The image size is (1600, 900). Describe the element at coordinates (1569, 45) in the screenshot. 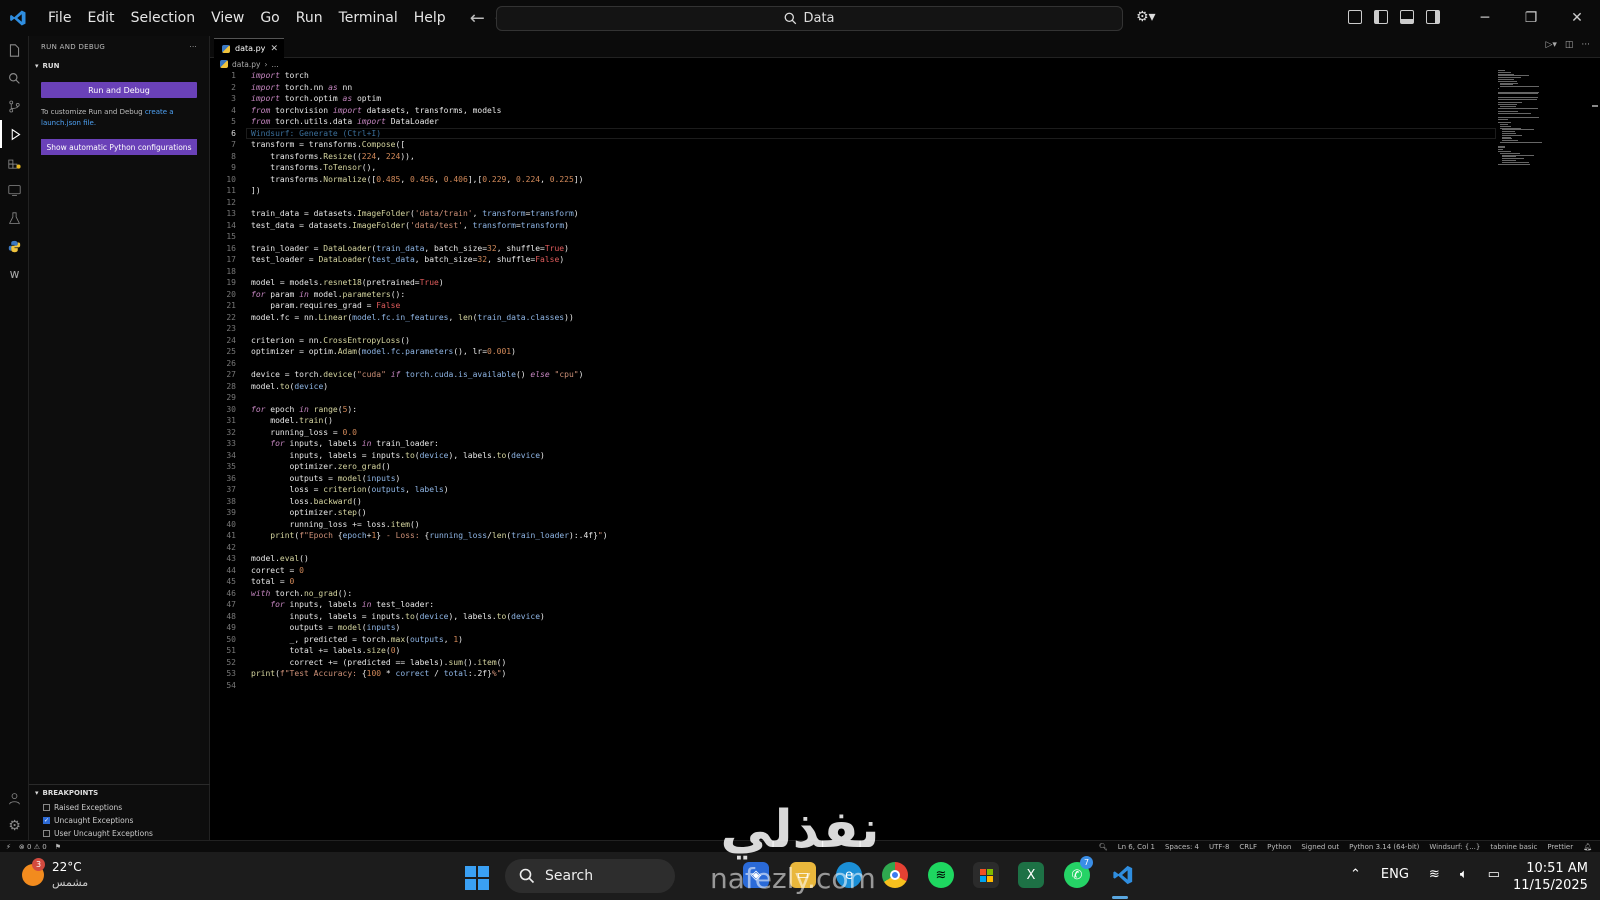

I see `split-editor-icon: ◫` at that location.